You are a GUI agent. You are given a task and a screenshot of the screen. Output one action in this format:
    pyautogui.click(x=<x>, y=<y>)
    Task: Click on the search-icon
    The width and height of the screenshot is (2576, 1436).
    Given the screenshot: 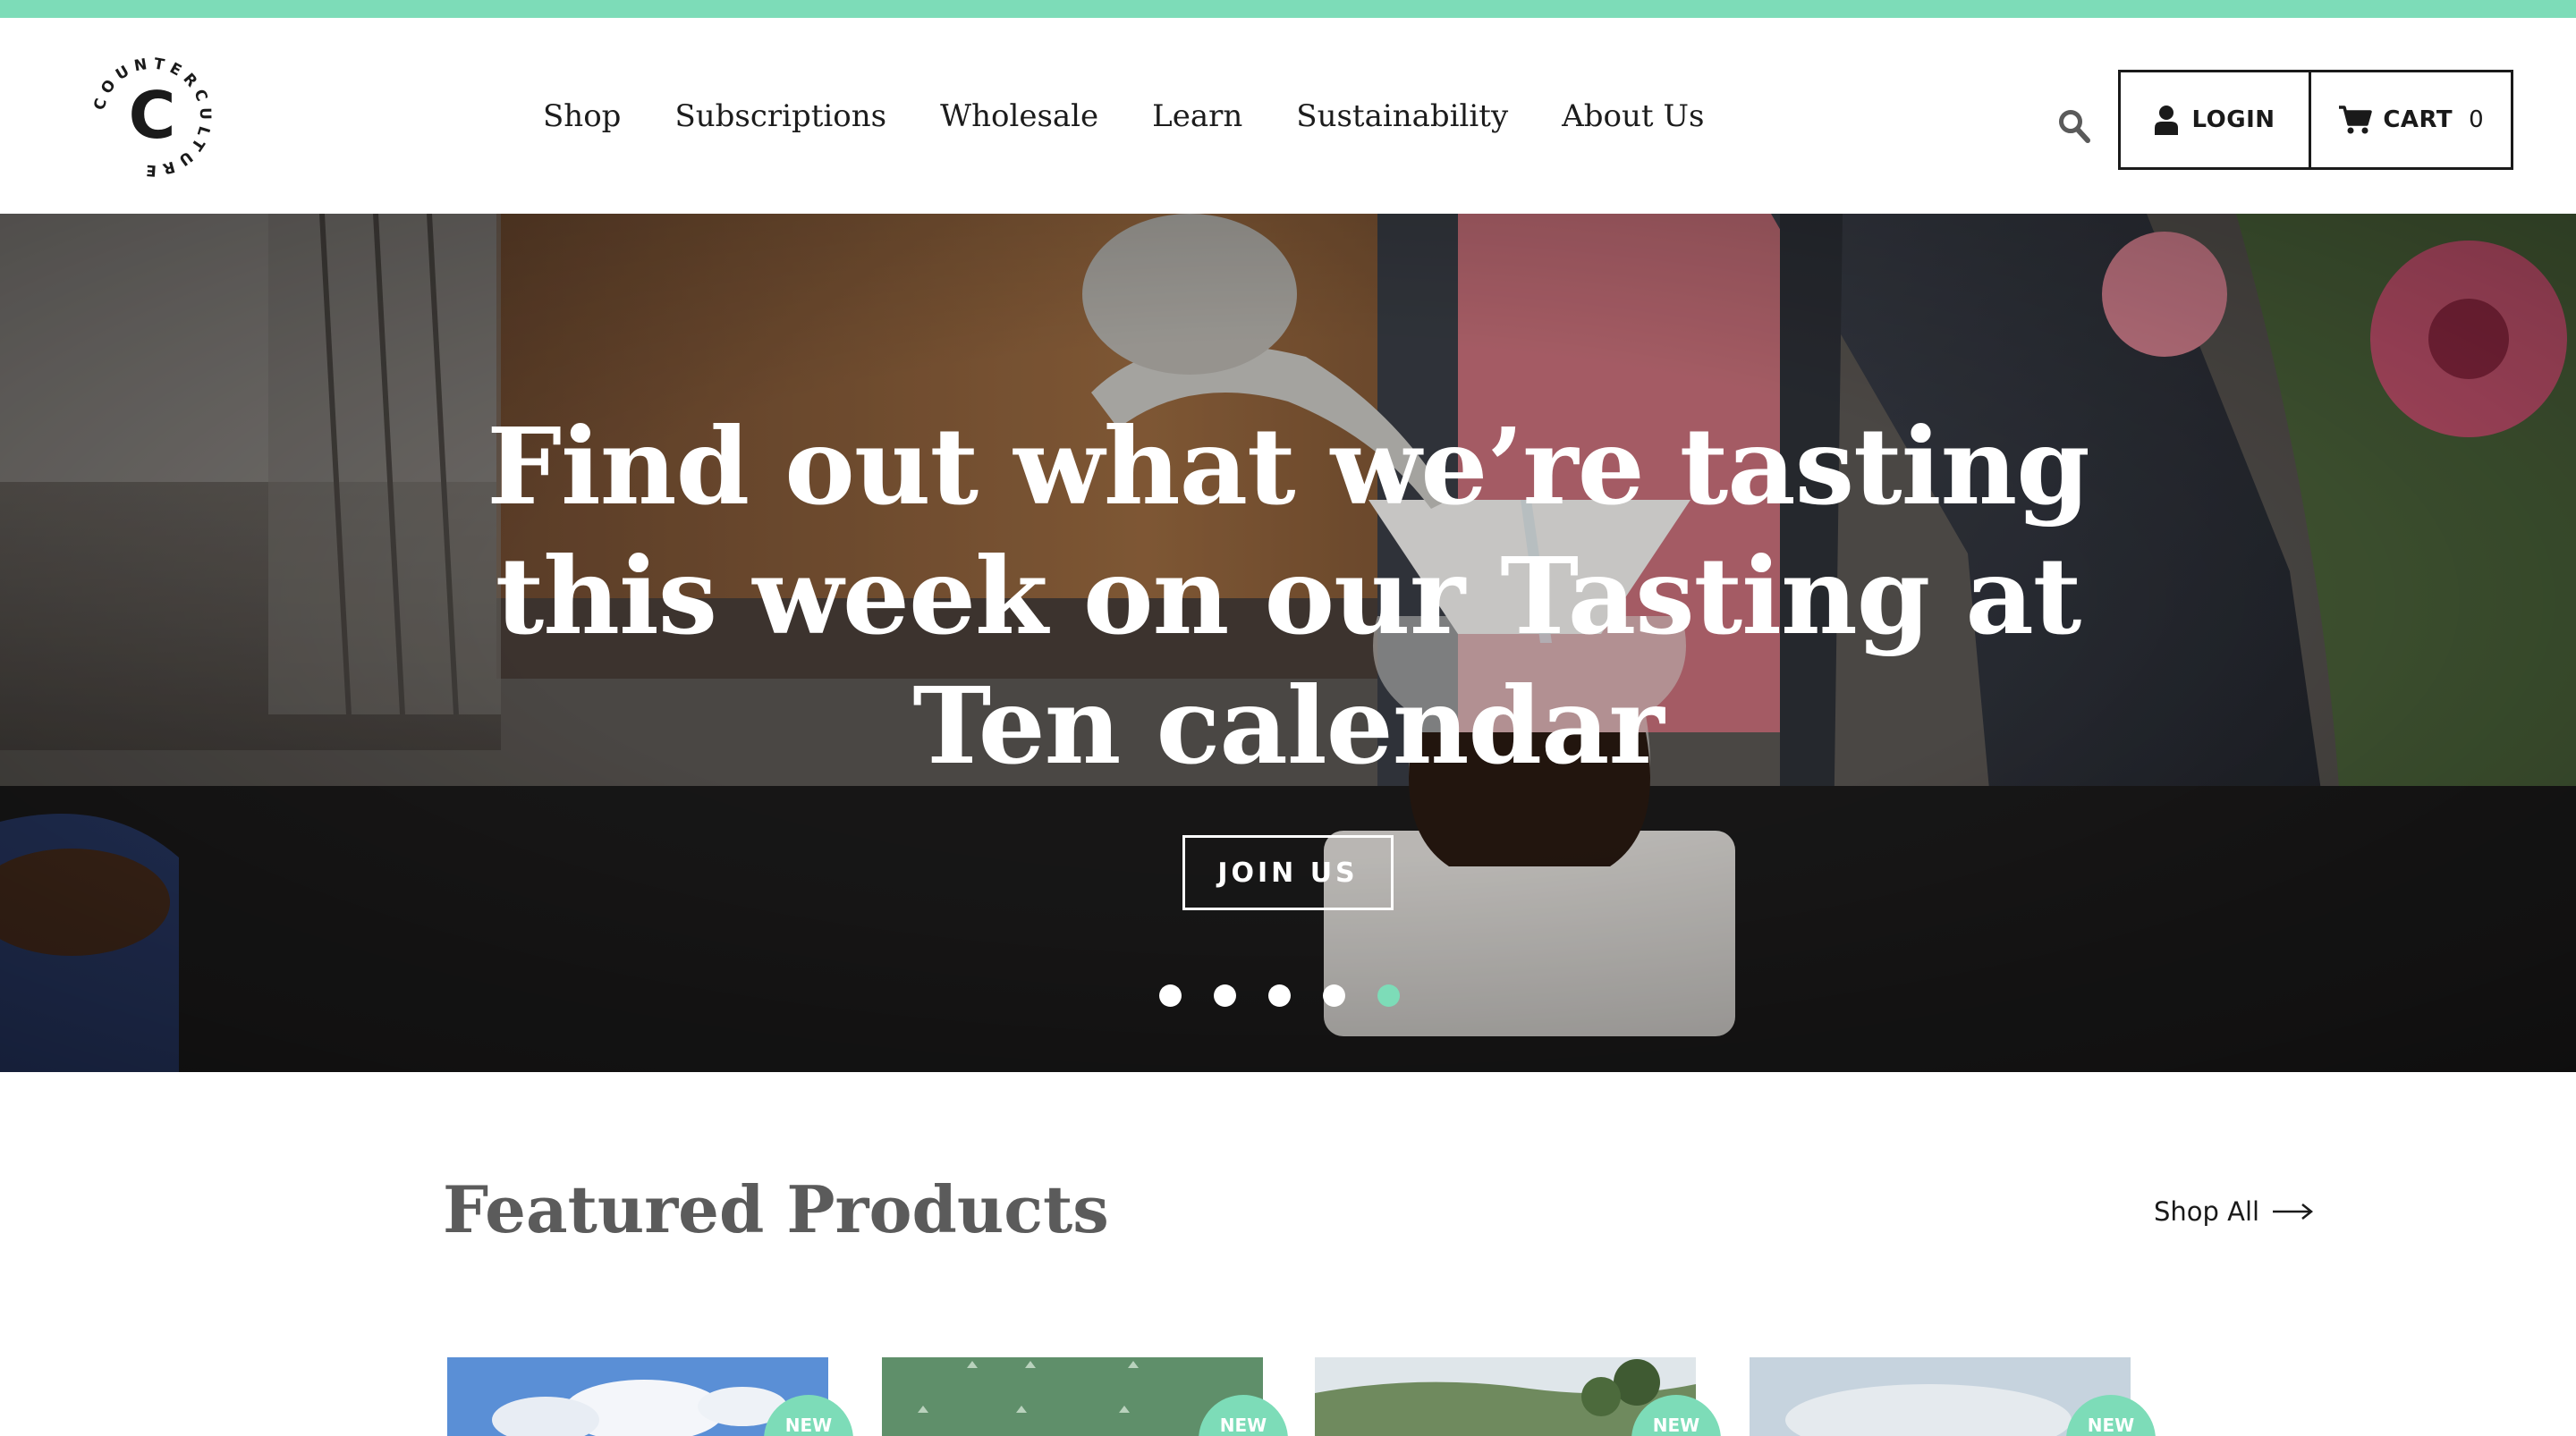 What is the action you would take?
    pyautogui.click(x=2074, y=126)
    